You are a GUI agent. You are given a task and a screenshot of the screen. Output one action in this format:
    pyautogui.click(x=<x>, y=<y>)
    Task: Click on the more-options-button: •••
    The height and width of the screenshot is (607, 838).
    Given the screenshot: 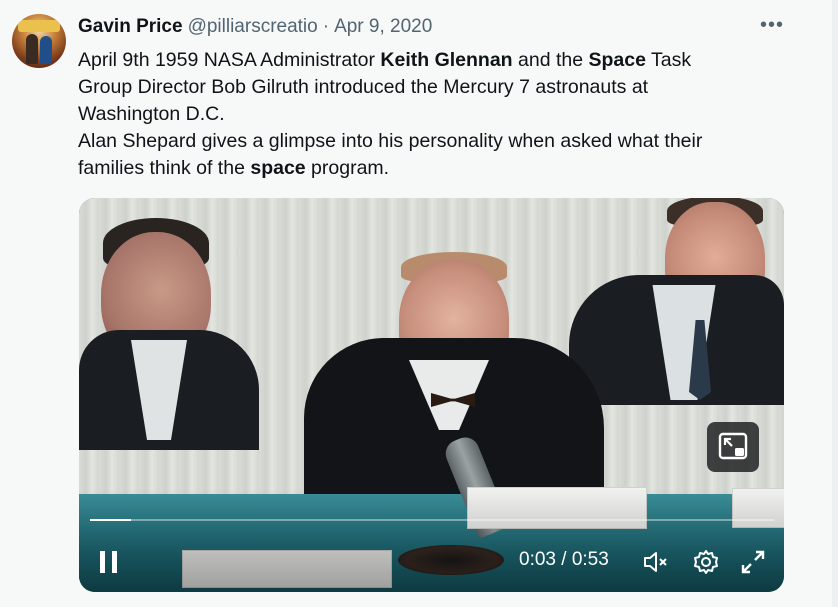 What is the action you would take?
    pyautogui.click(x=772, y=27)
    